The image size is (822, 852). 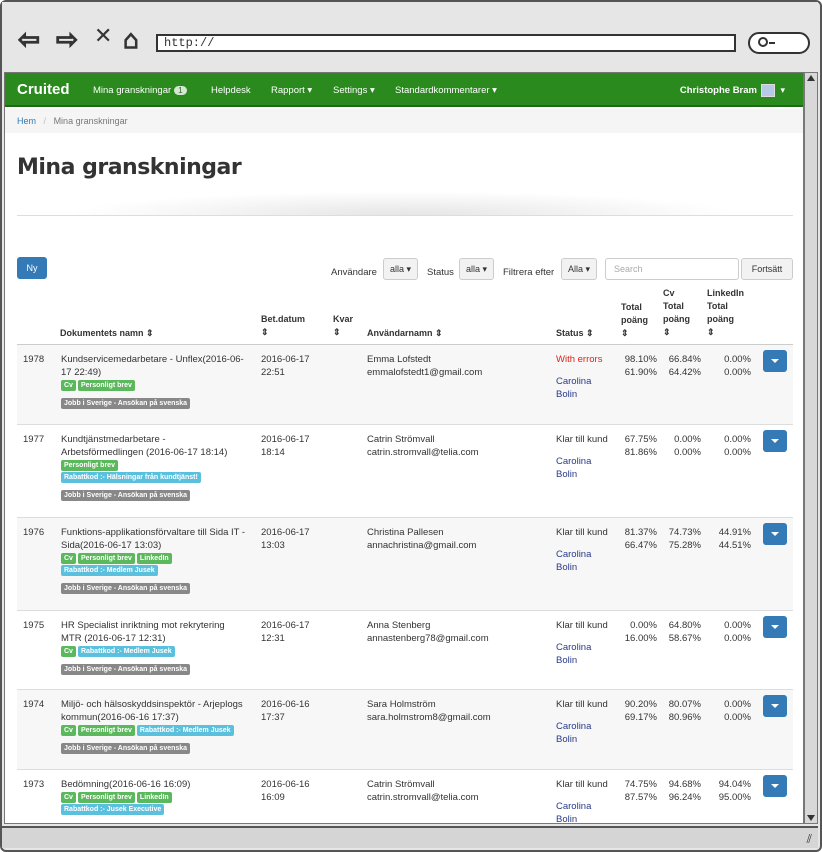 I want to click on url-bar: http://, so click(x=446, y=43).